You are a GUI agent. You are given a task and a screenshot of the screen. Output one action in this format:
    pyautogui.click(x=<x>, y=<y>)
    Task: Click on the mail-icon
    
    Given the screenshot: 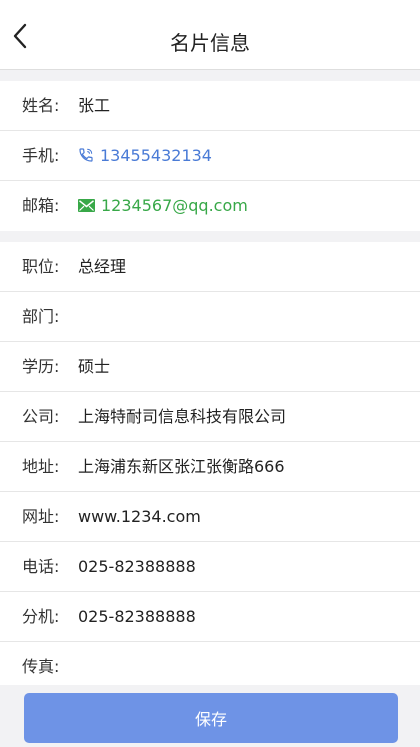 What is the action you would take?
    pyautogui.click(x=86, y=205)
    